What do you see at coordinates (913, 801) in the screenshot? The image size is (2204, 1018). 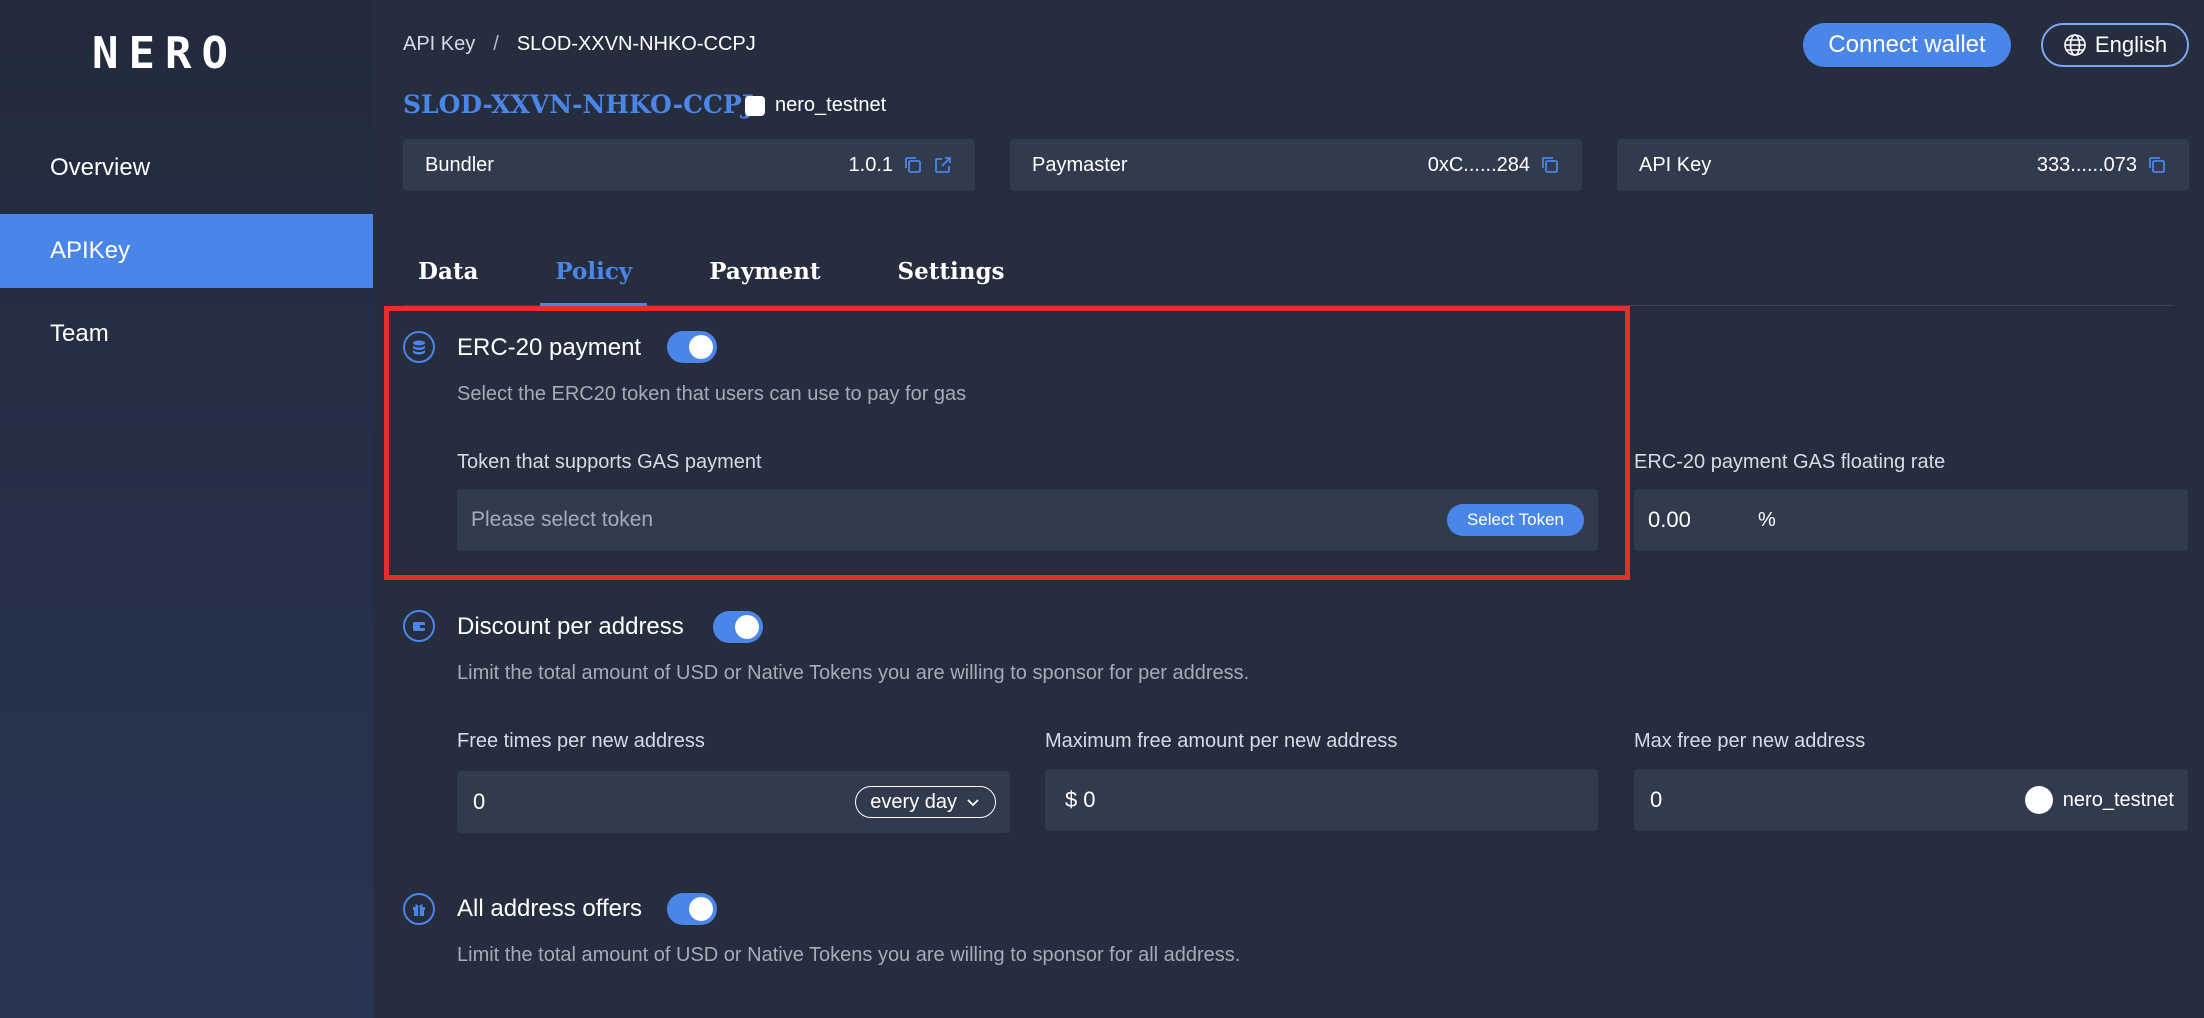 I see `period-value: every day` at bounding box center [913, 801].